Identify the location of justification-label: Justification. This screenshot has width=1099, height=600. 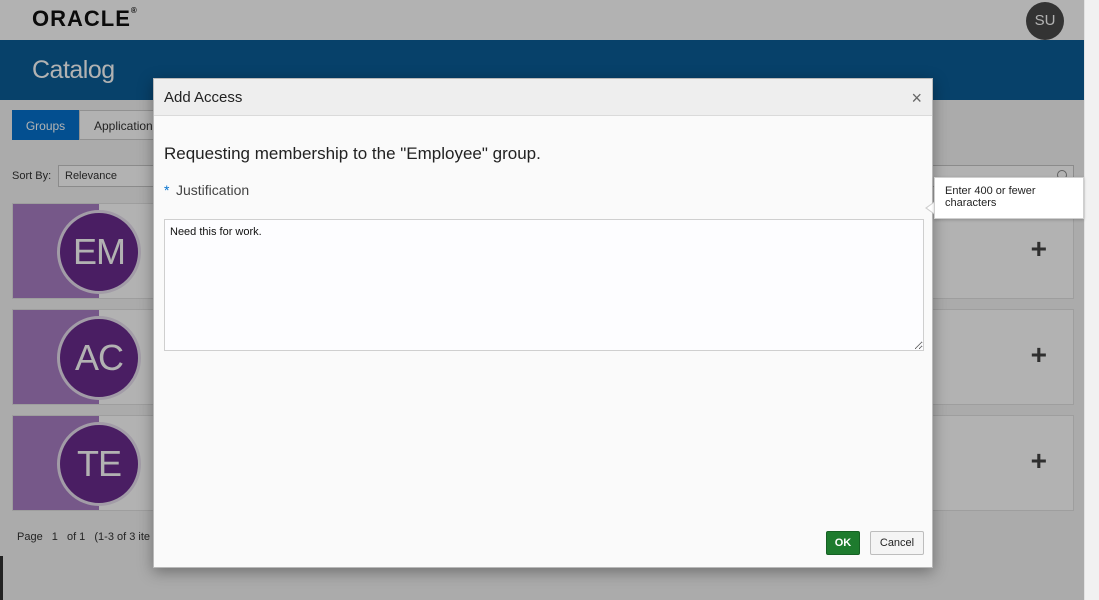
(213, 190).